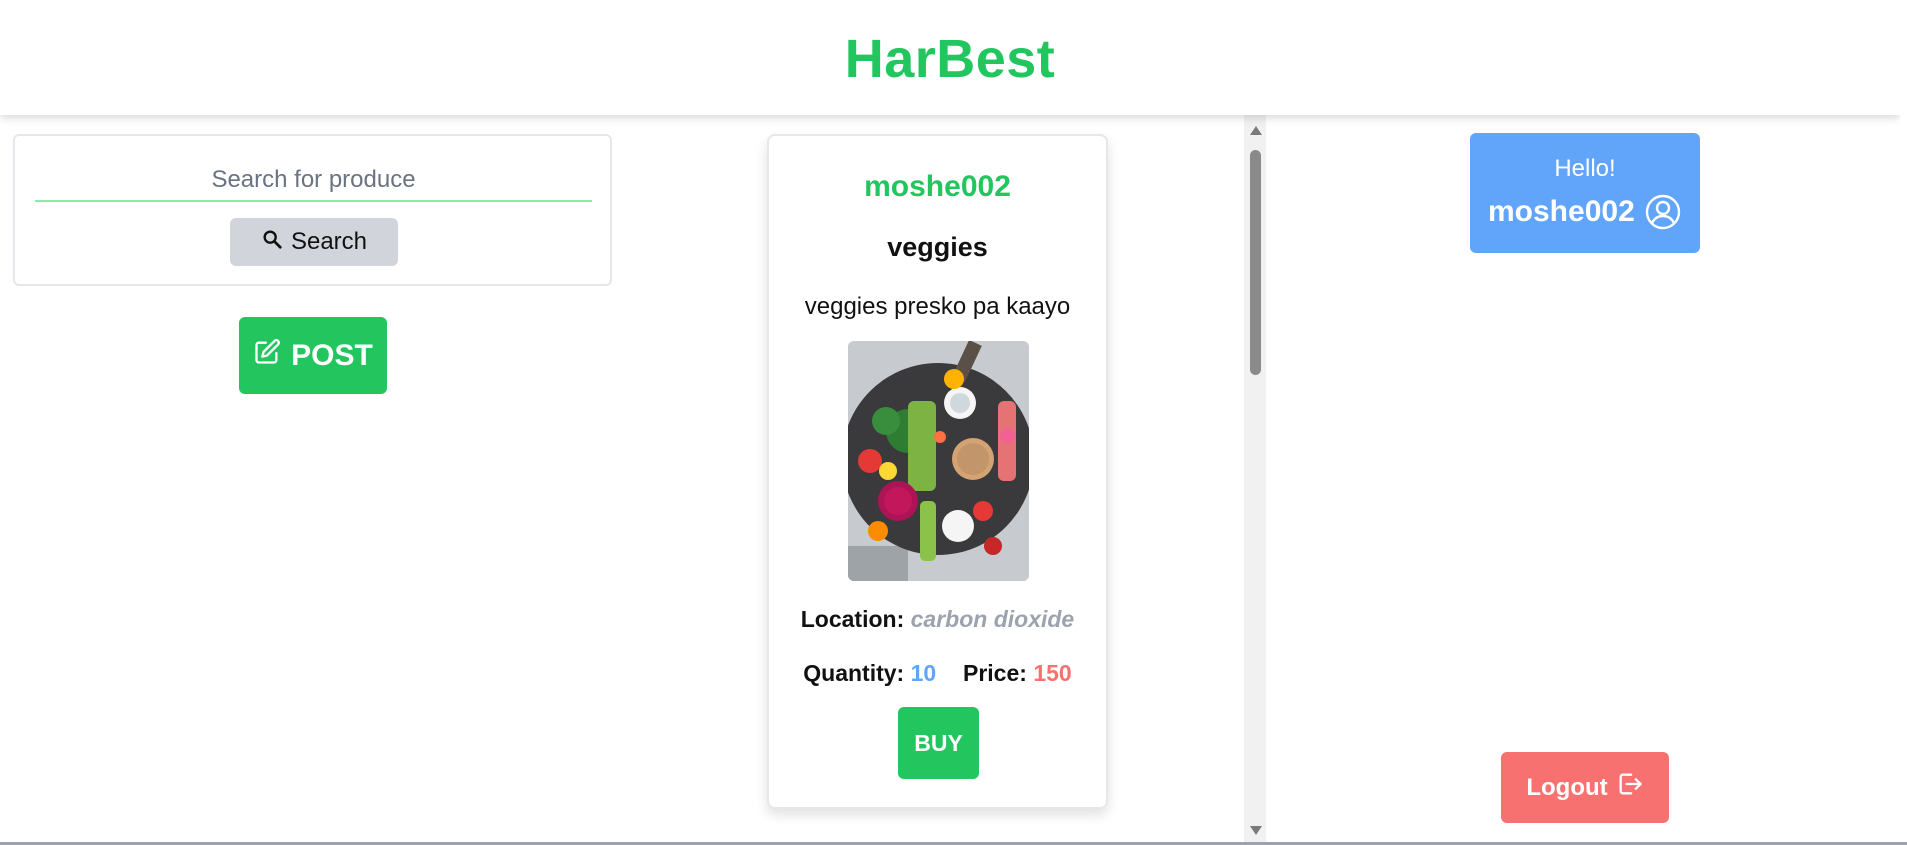 The width and height of the screenshot is (1907, 845). What do you see at coordinates (923, 673) in the screenshot?
I see `quantity-value: 10` at bounding box center [923, 673].